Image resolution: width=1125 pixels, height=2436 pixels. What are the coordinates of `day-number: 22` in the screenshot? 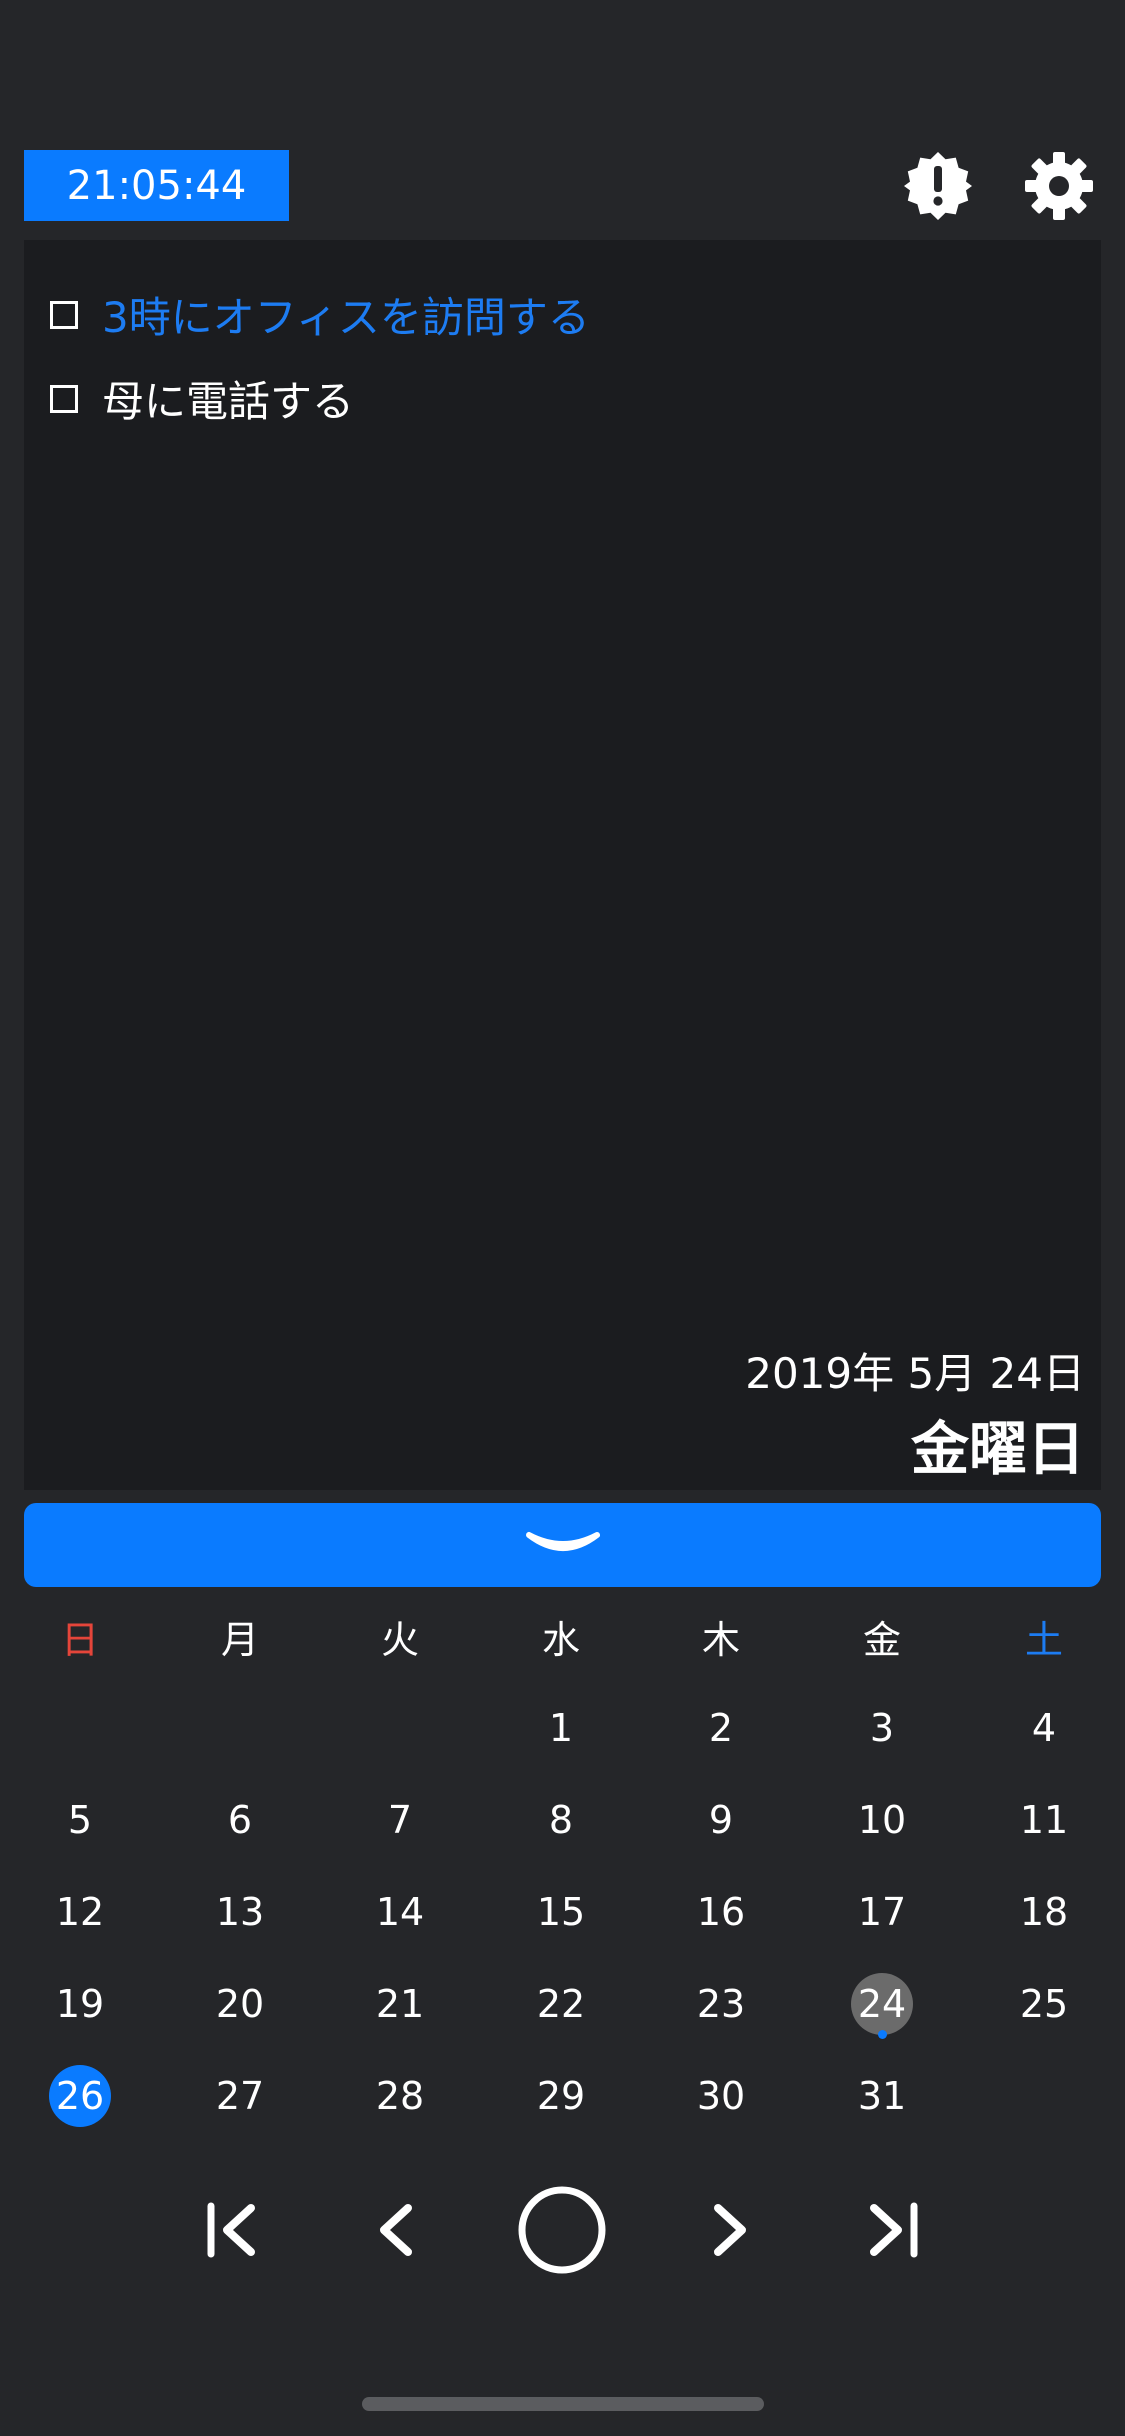 It's located at (561, 2004).